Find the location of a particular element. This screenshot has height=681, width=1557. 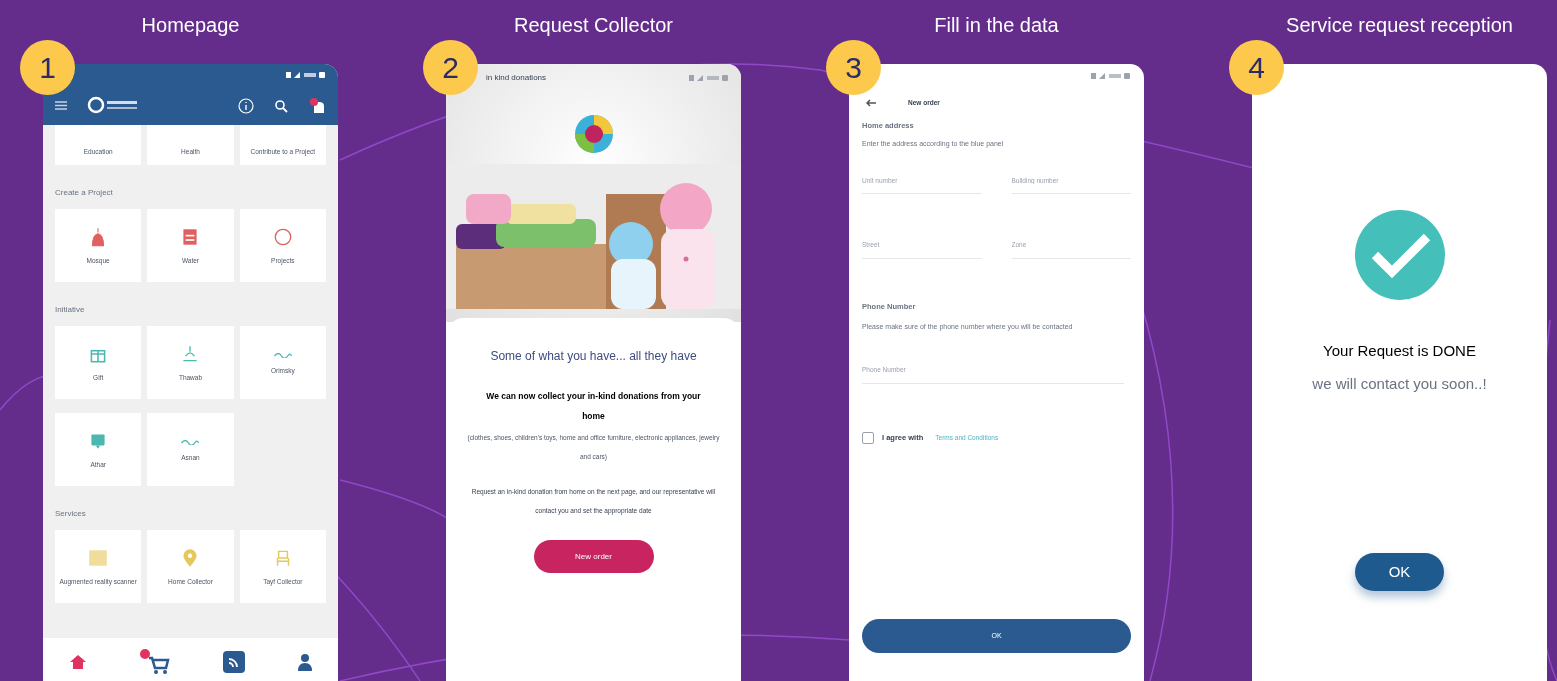

back-arrow-icon is located at coordinates (871, 102).